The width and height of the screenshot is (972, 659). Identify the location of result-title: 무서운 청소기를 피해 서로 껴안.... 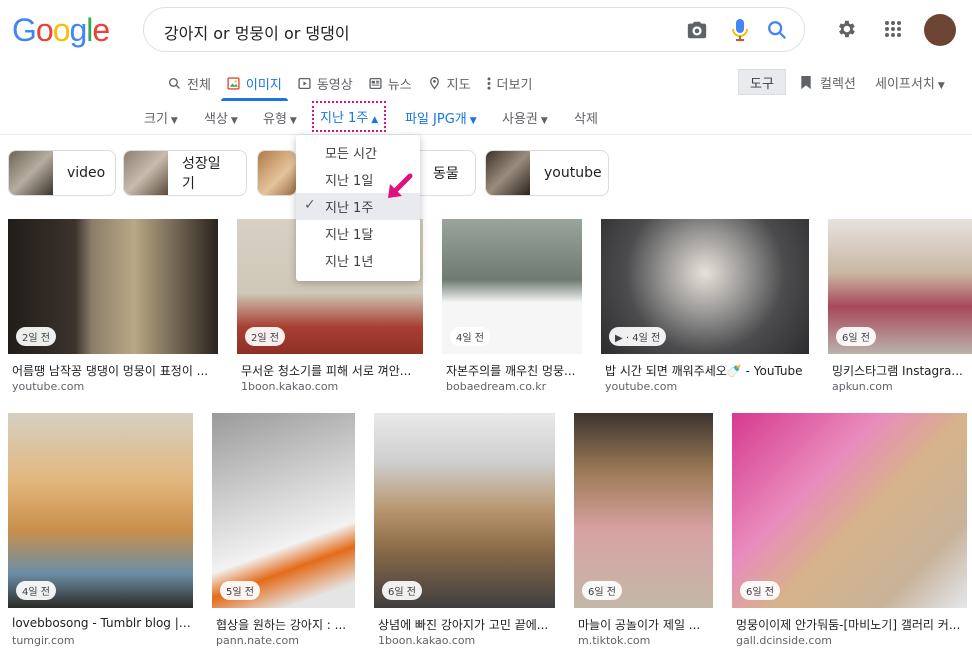
(331, 370).